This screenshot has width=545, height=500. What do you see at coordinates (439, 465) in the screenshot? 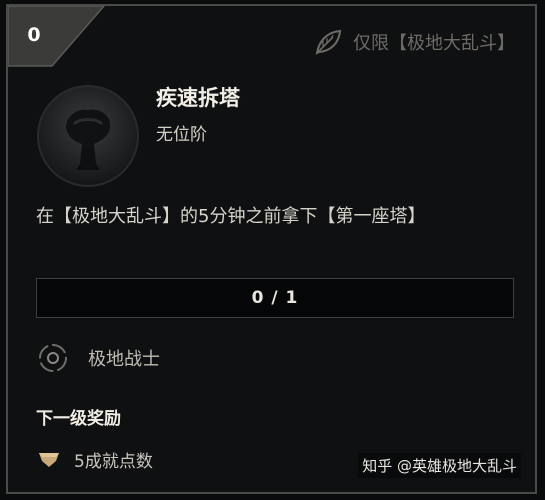
I see `watermark: 知乎 @英雄极地大乱斗` at bounding box center [439, 465].